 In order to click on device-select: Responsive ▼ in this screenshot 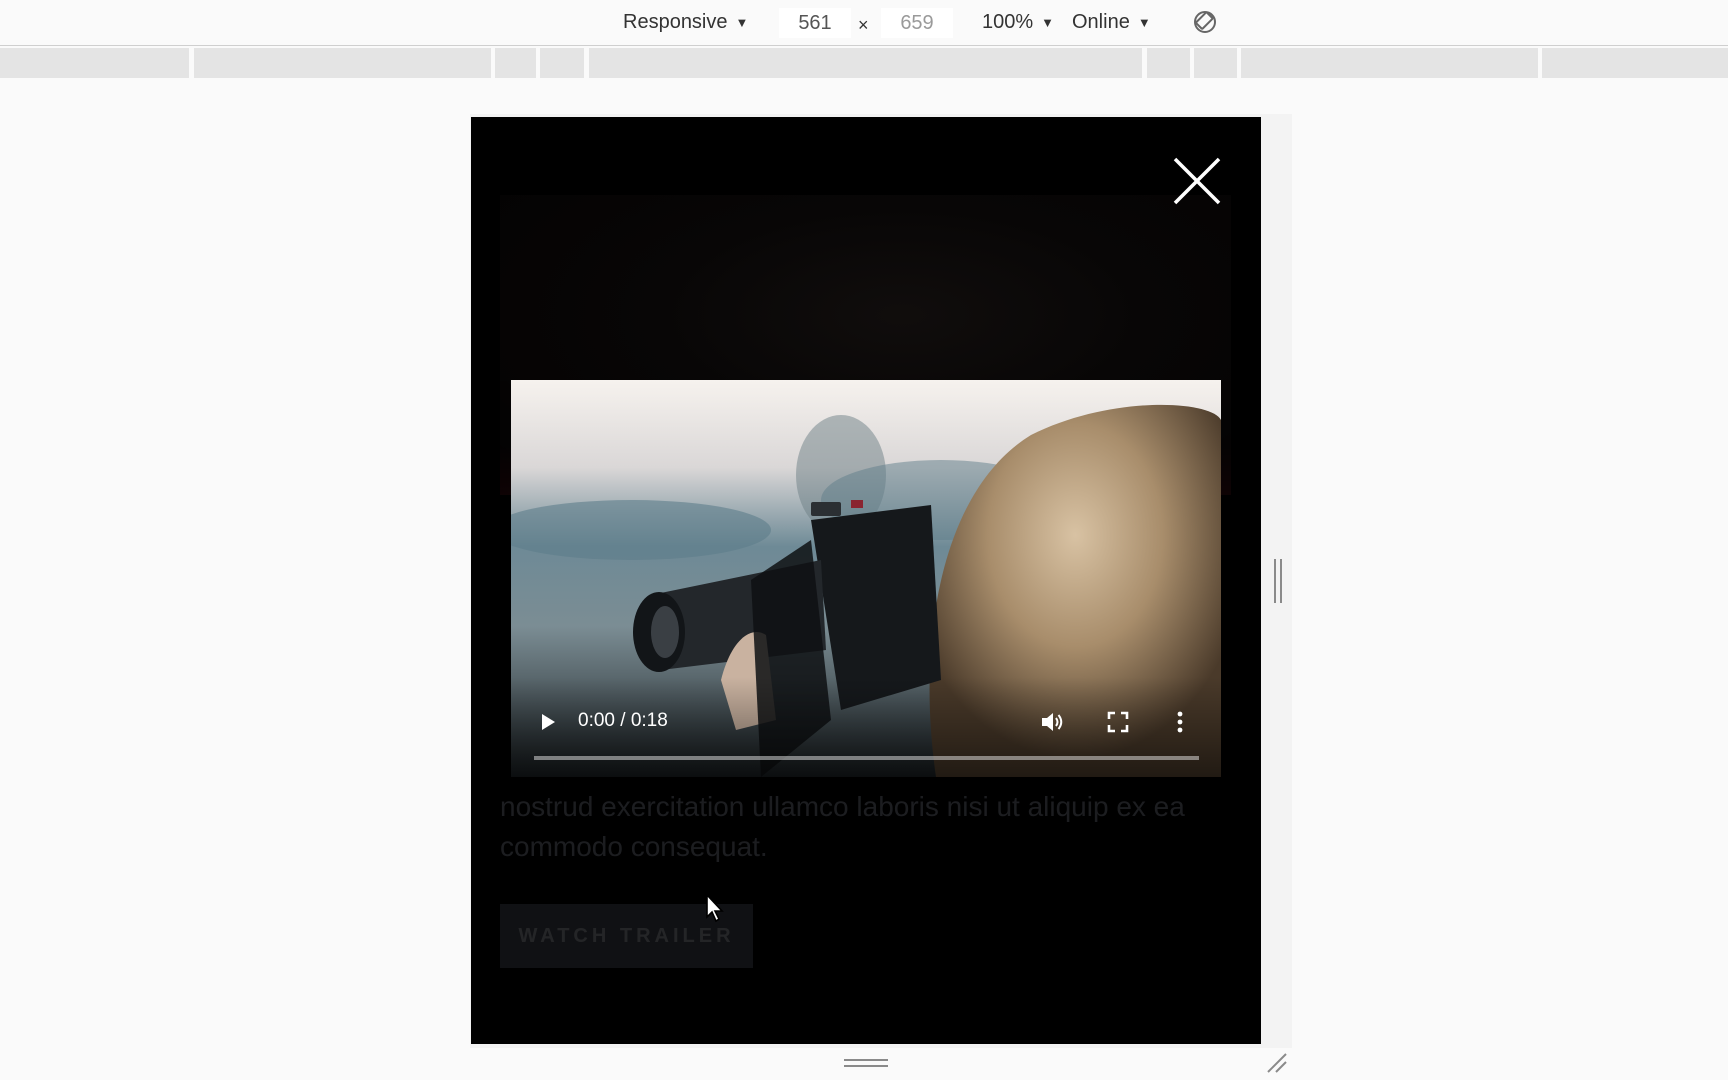, I will do `click(685, 22)`.